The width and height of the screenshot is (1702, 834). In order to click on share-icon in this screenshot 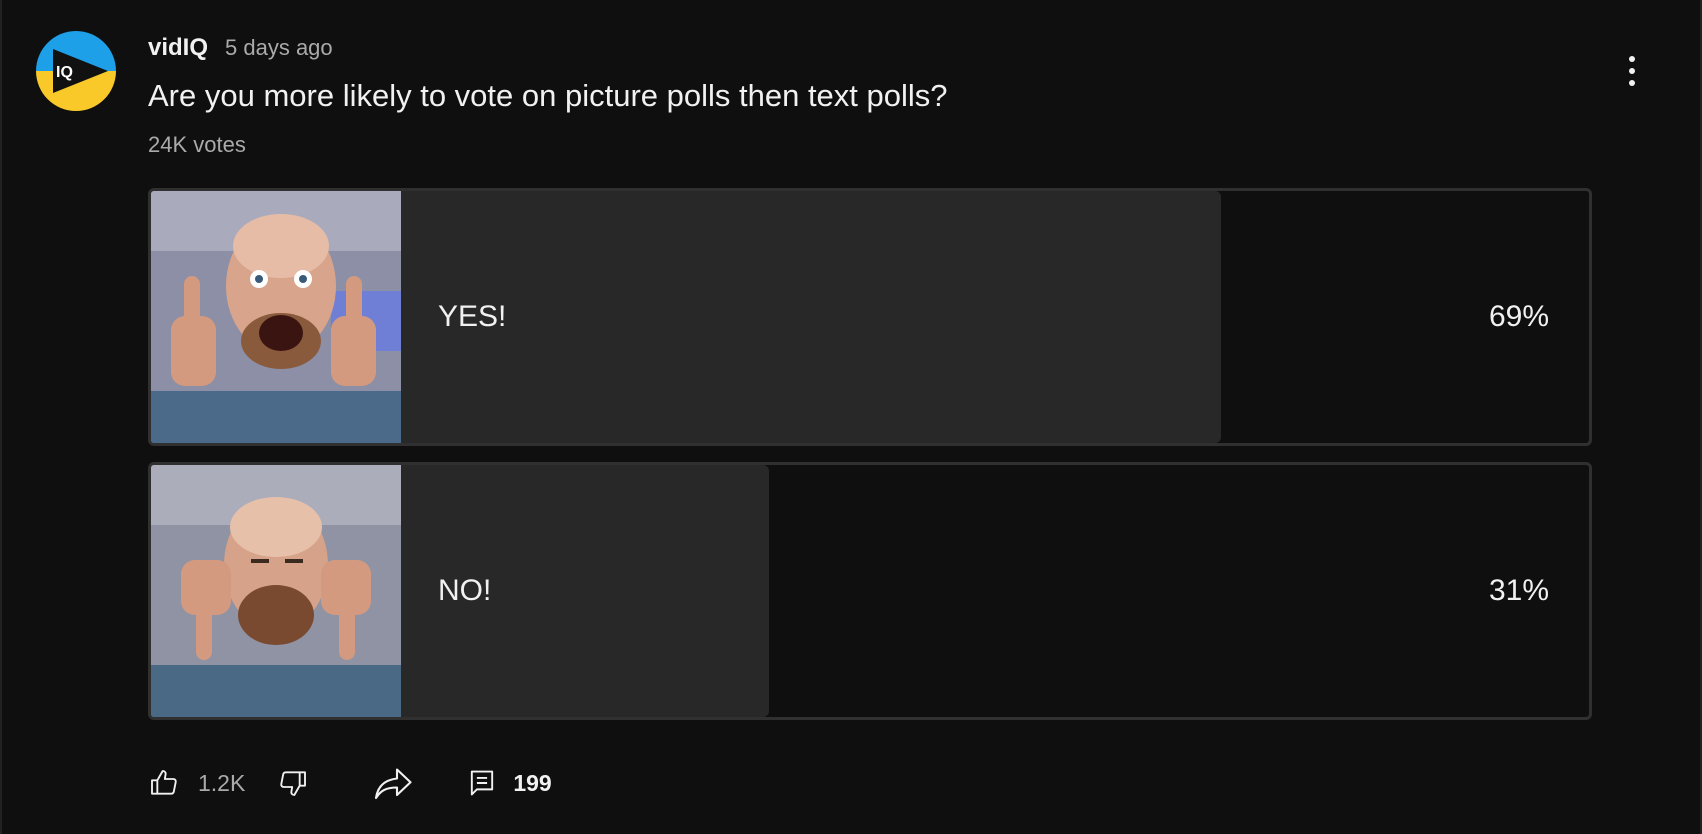, I will do `click(393, 784)`.